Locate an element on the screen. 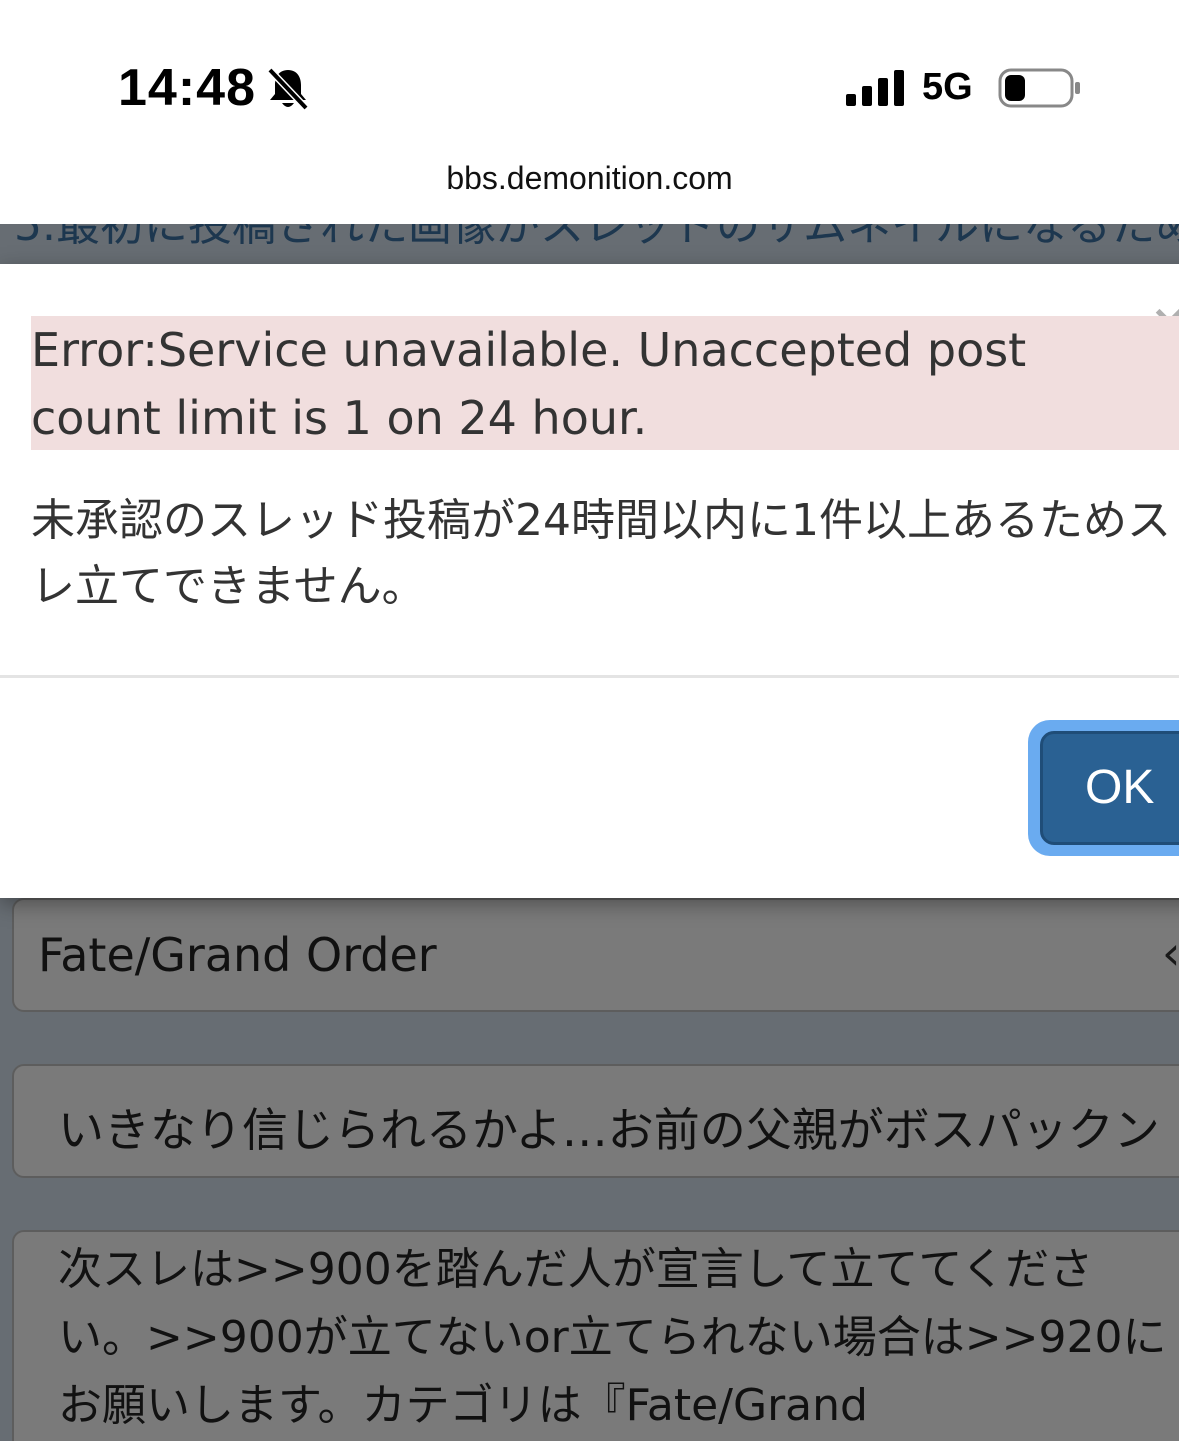 This screenshot has height=1441, width=1179. status-time: 14:48 is located at coordinates (187, 88).